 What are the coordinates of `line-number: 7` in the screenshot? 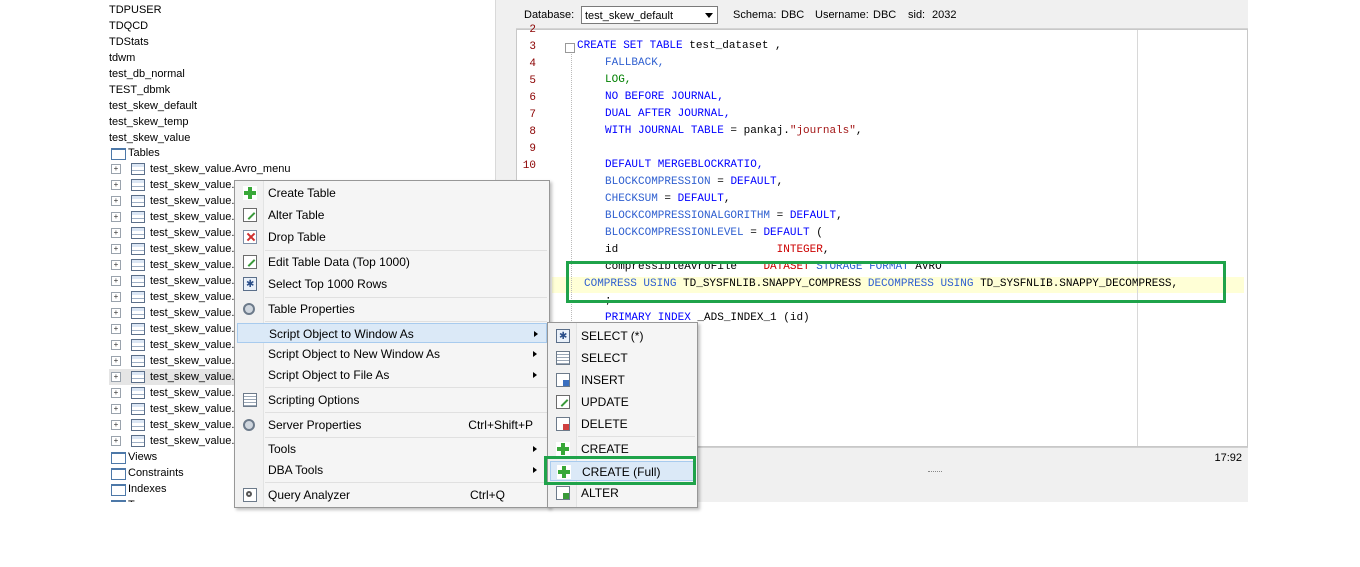 It's located at (532, 115).